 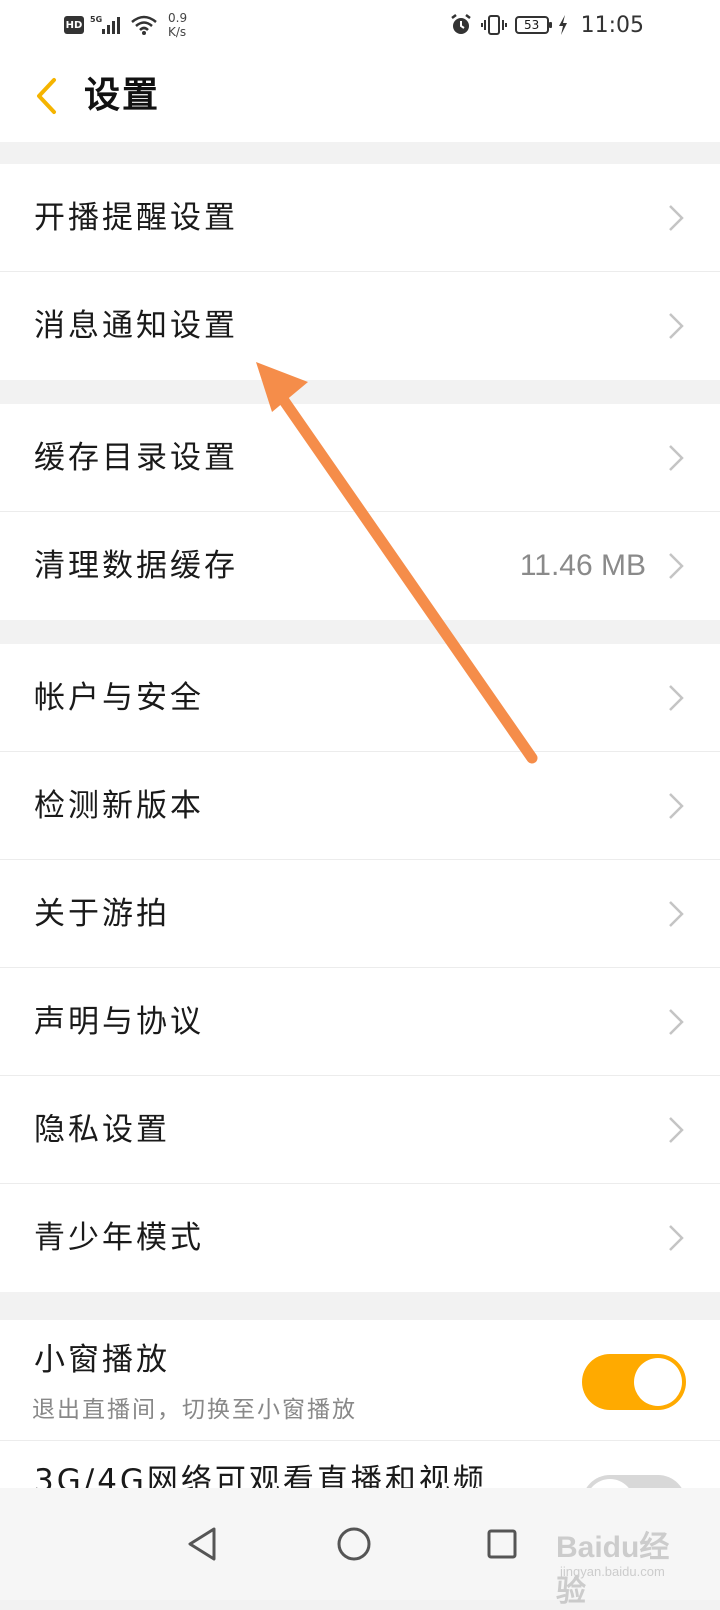 What do you see at coordinates (119, 806) in the screenshot?
I see `row-label: 检测新版本` at bounding box center [119, 806].